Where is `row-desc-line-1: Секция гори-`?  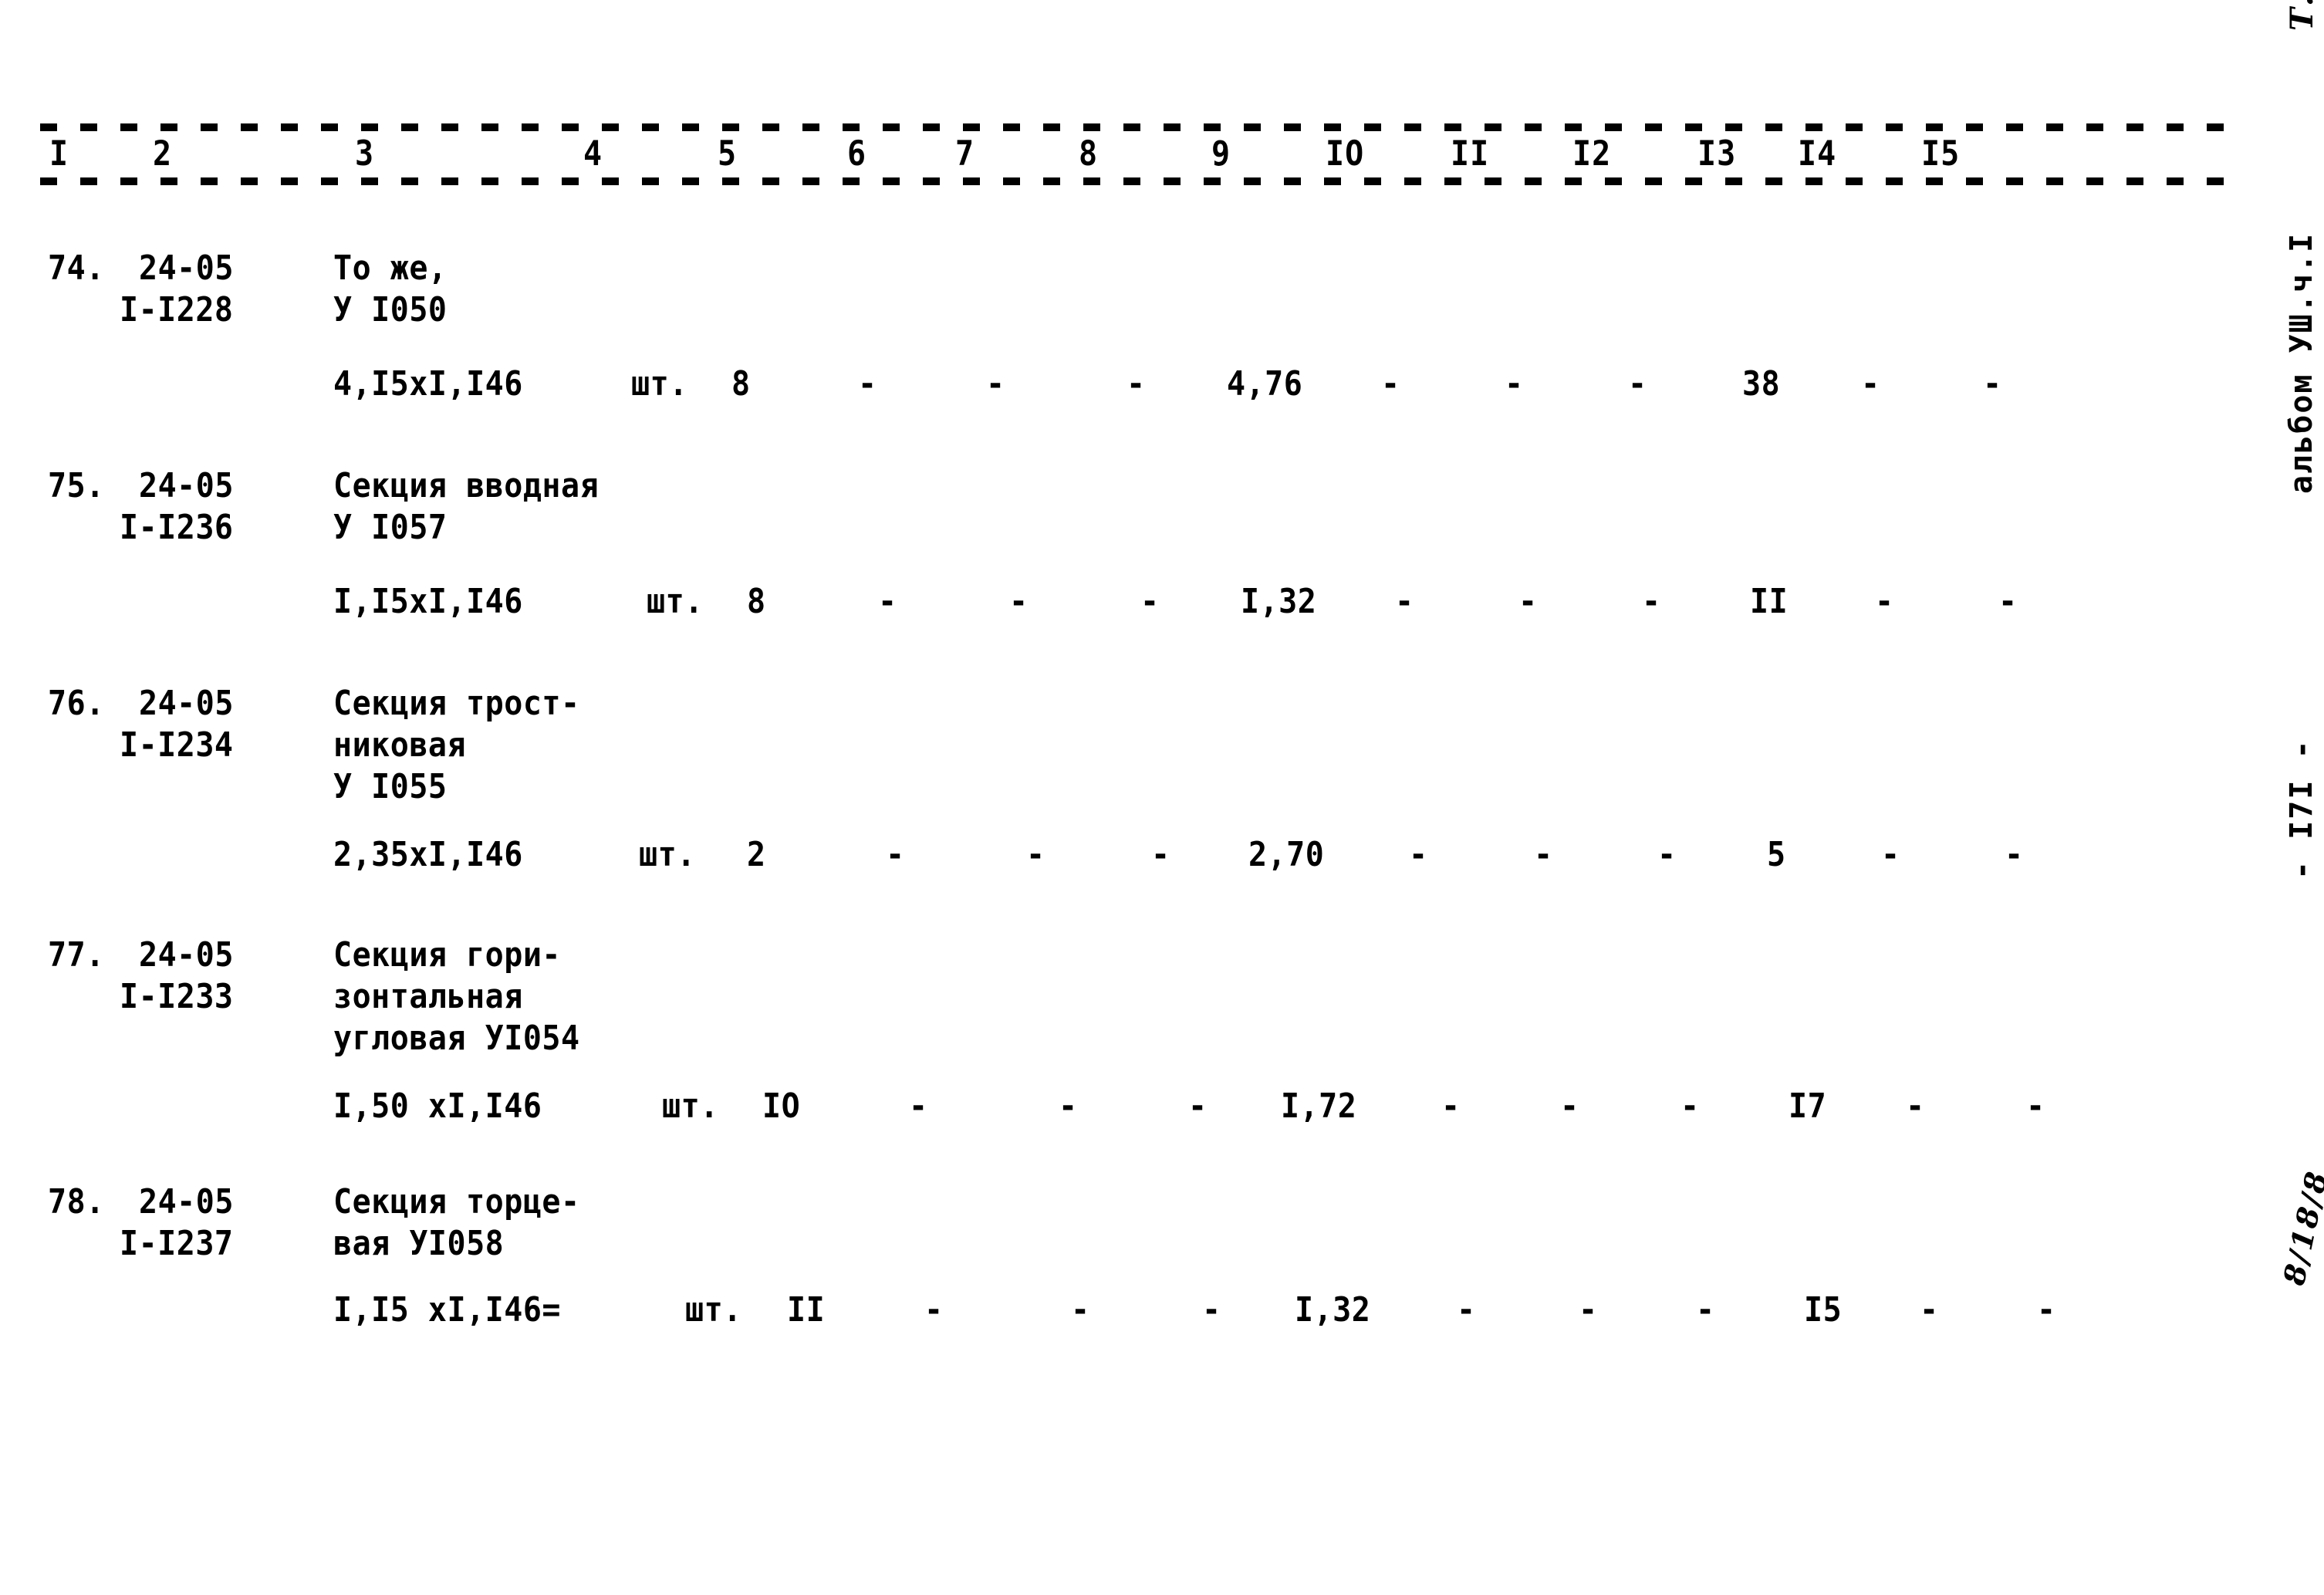
row-desc-line-1: Секция гори- is located at coordinates (447, 955).